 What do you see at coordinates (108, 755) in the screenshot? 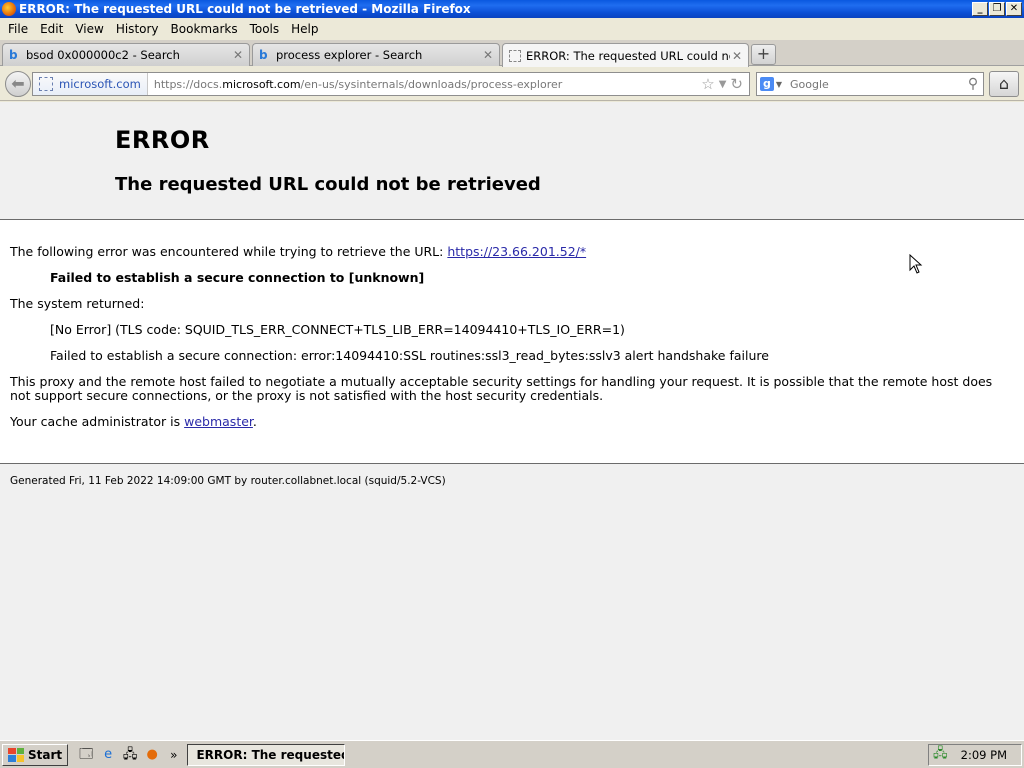
I see `internet-explorer-icon: e` at bounding box center [108, 755].